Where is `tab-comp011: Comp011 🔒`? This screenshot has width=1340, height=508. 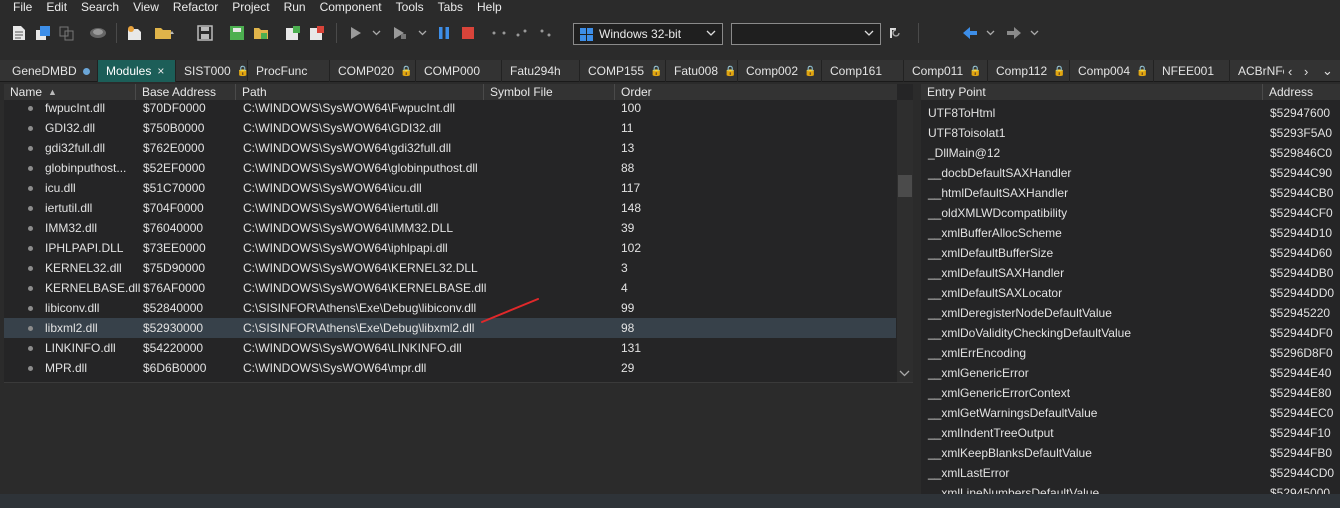
tab-comp011: Comp011 🔒 is located at coordinates (946, 71).